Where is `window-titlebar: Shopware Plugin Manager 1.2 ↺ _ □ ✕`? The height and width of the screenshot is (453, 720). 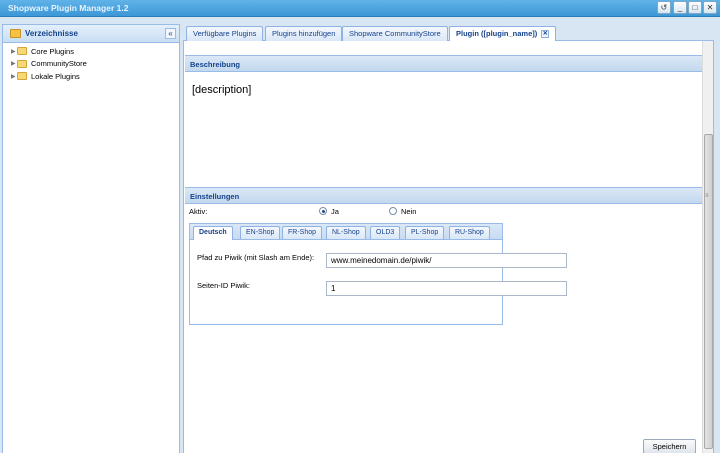 window-titlebar: Shopware Plugin Manager 1.2 ↺ _ □ ✕ is located at coordinates (360, 8).